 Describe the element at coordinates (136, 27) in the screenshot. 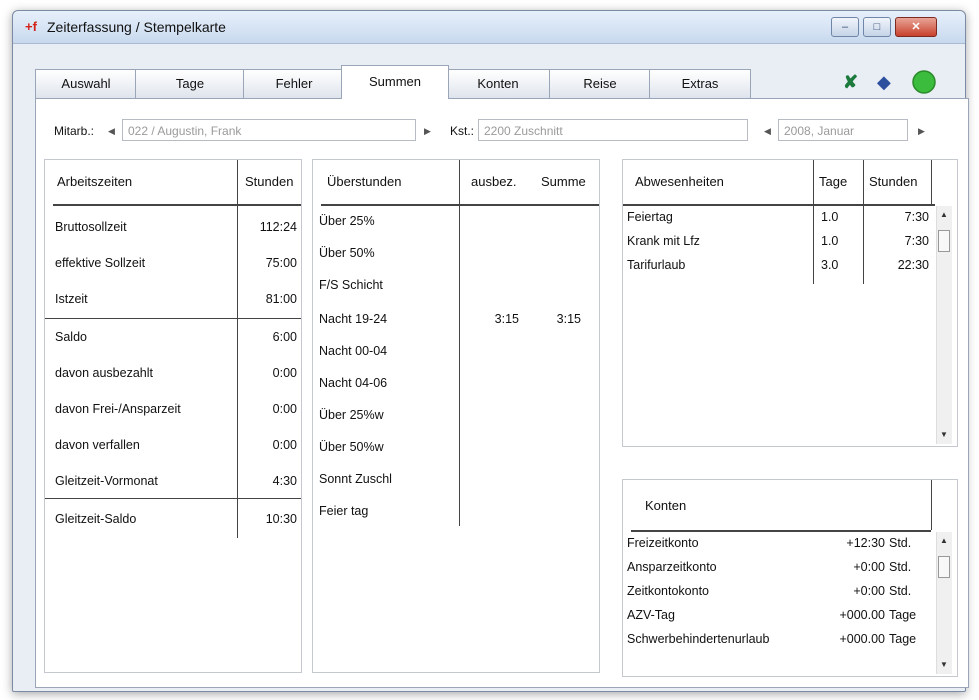

I see `window-title: Zeiterfassung / Stempelkarte` at that location.